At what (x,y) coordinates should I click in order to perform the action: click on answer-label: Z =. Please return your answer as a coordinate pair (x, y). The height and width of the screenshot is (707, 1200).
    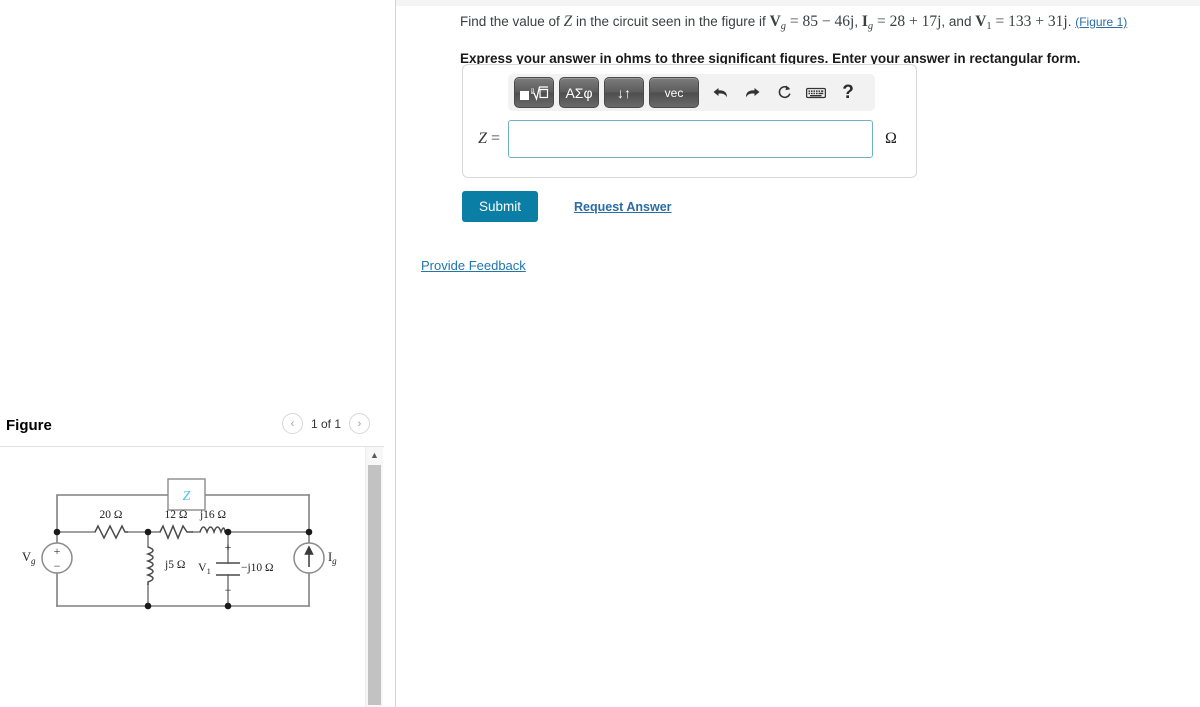
    Looking at the image, I should click on (485, 139).